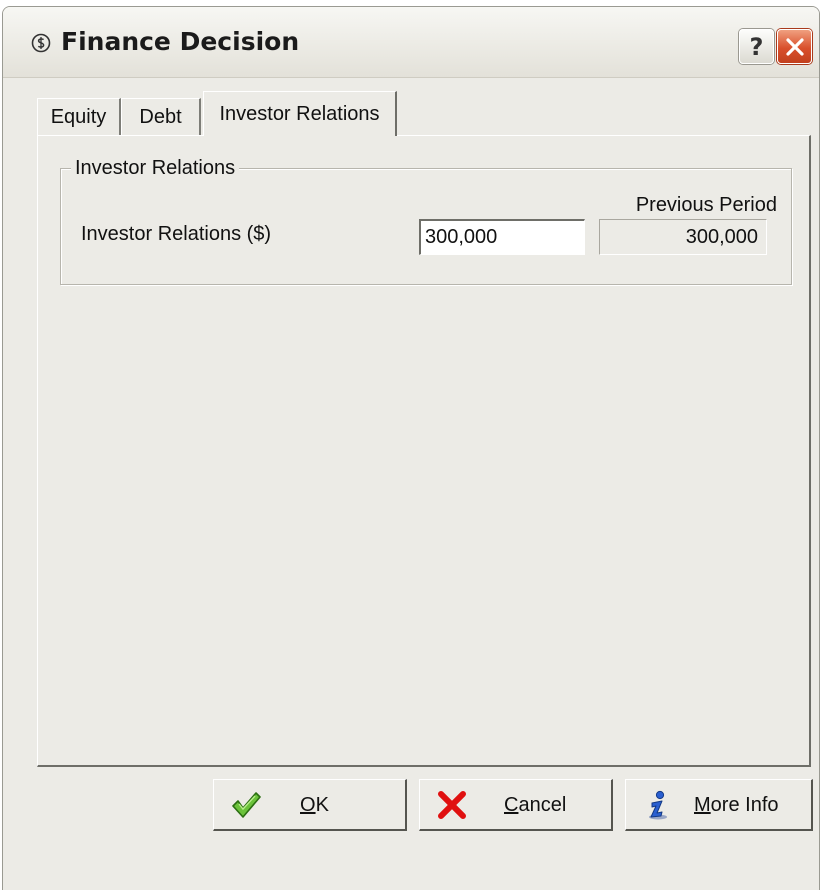 This screenshot has width=824, height=890. What do you see at coordinates (658, 805) in the screenshot?
I see `info-icon` at bounding box center [658, 805].